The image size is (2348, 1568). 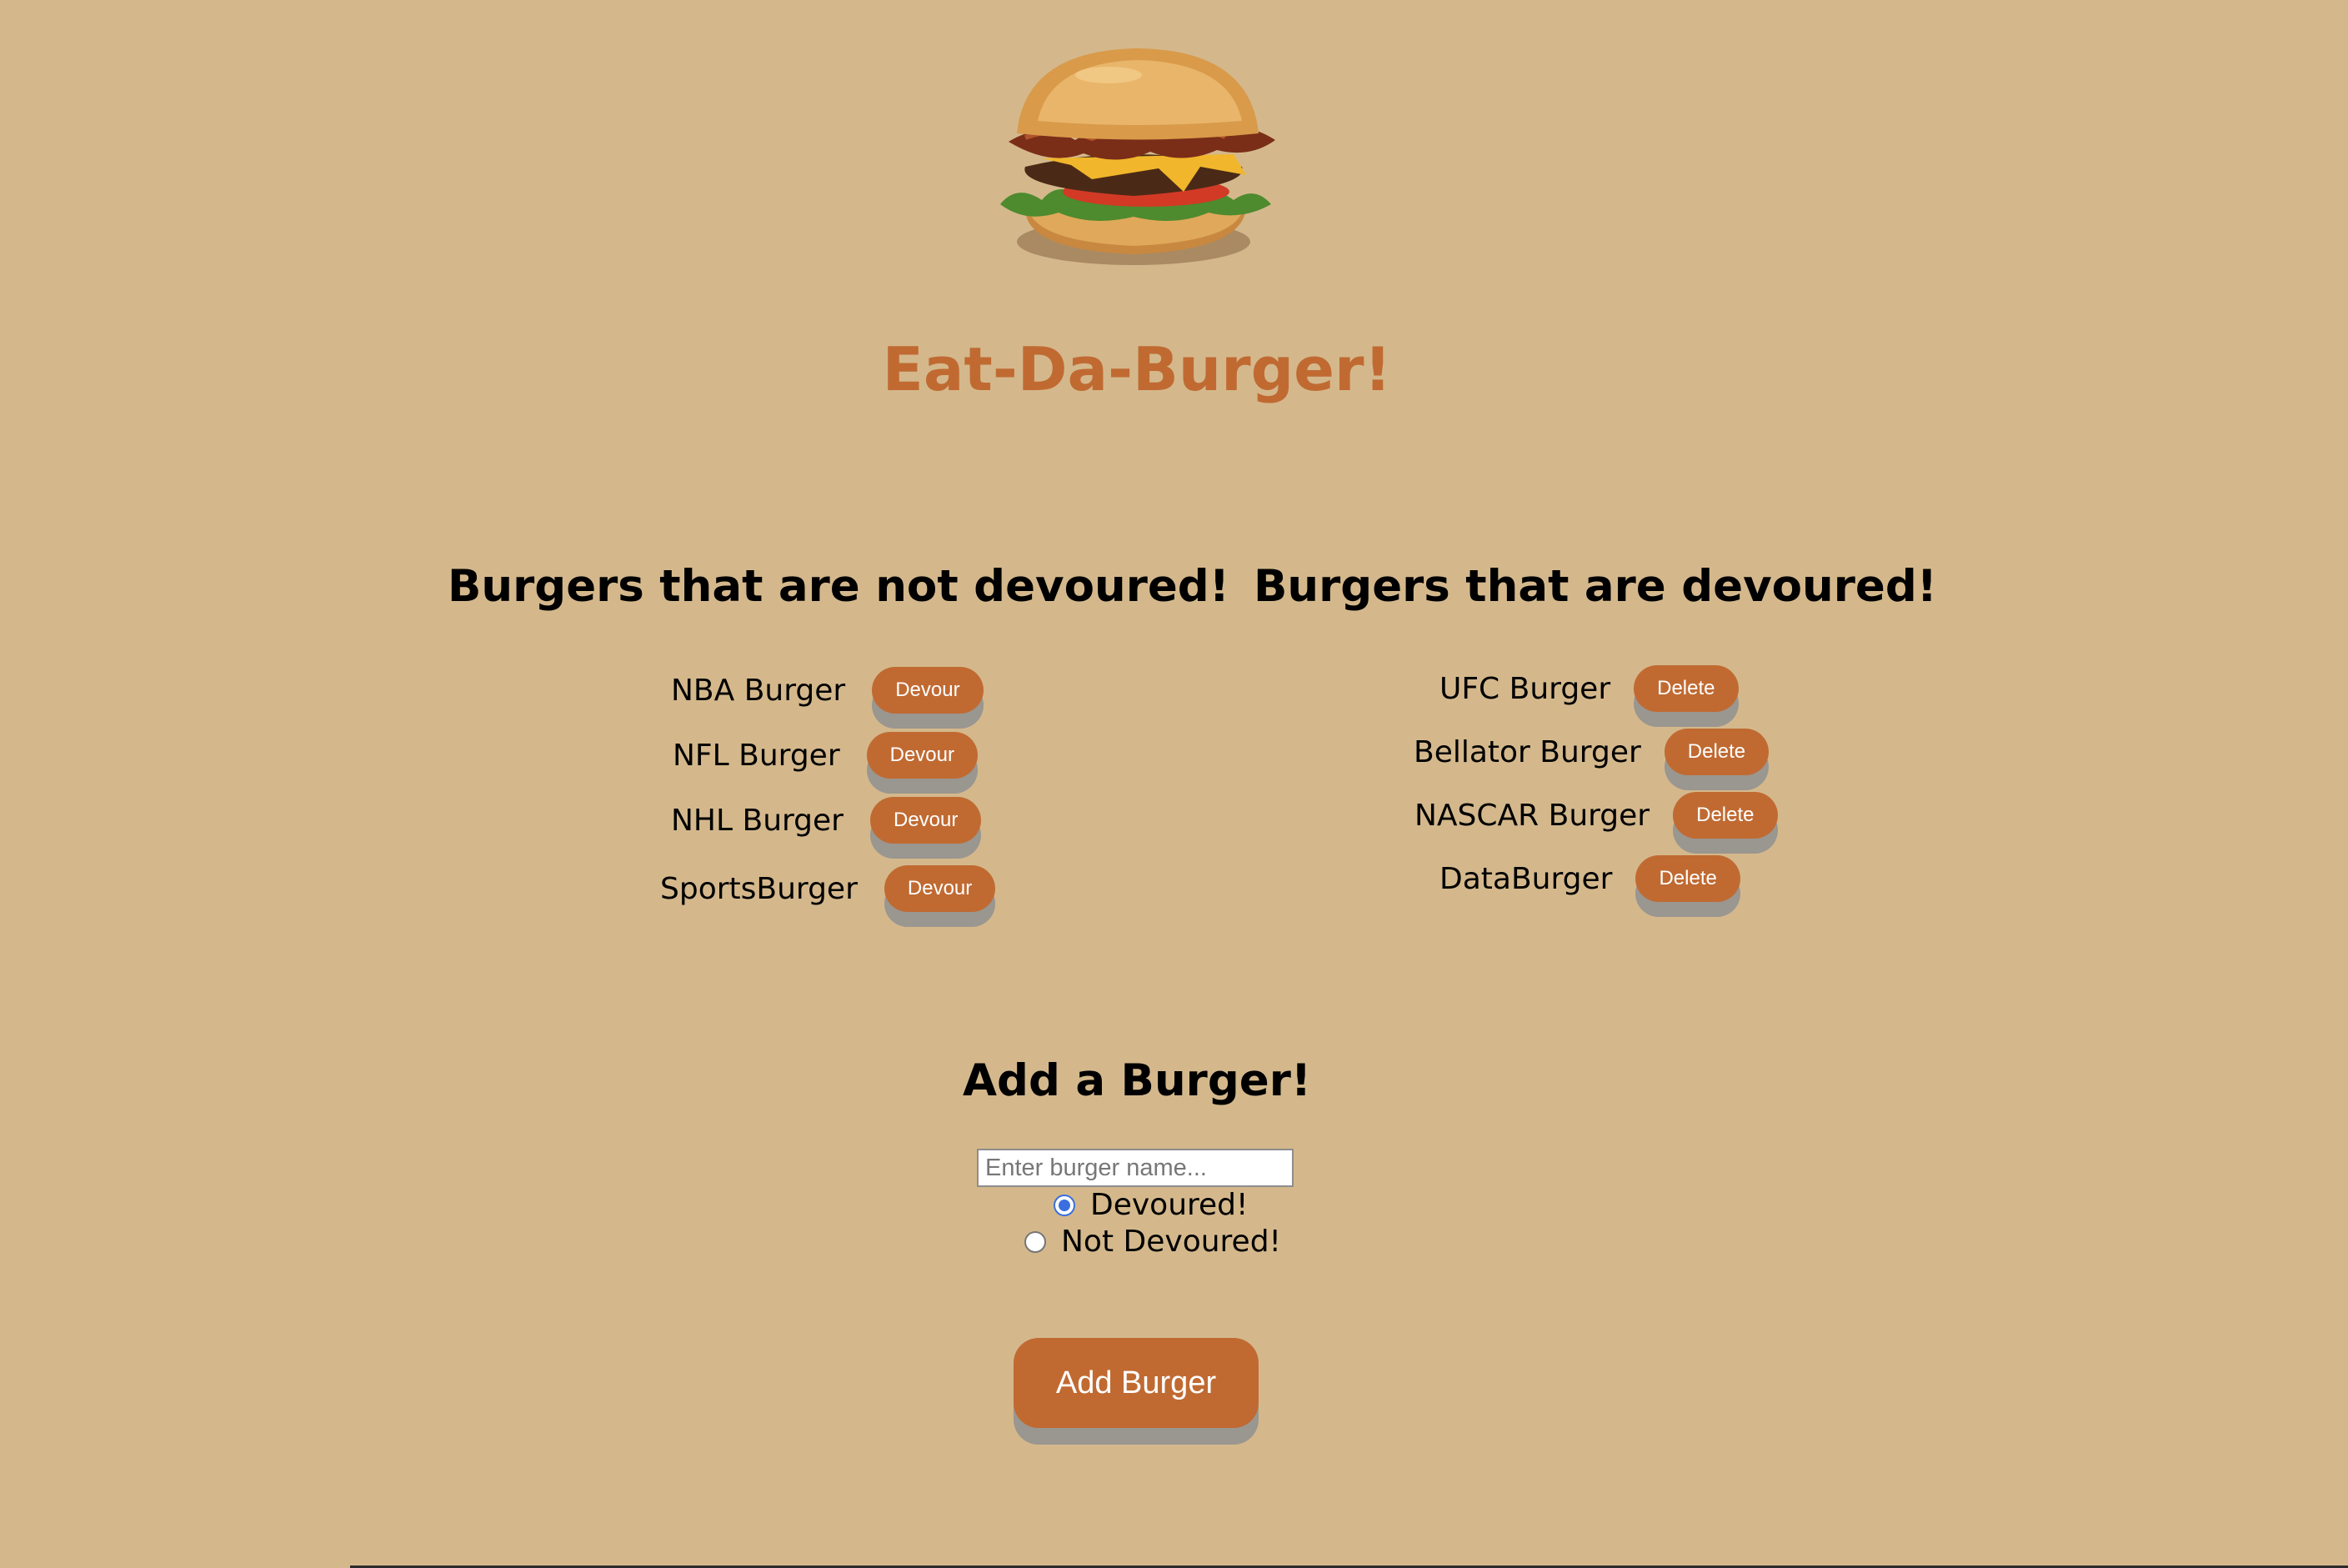 I want to click on devoured-heading: Burgers that are devoured!, so click(x=1595, y=586).